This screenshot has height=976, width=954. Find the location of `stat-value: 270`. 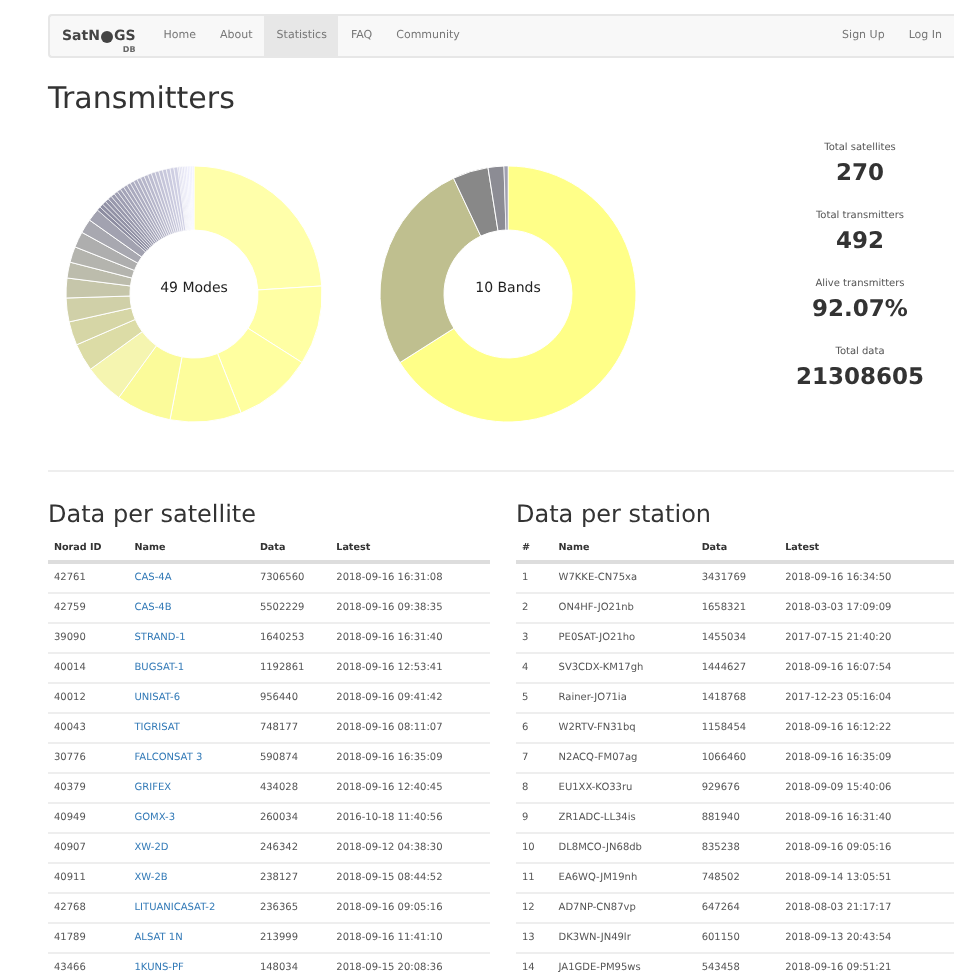

stat-value: 270 is located at coordinates (859, 172).